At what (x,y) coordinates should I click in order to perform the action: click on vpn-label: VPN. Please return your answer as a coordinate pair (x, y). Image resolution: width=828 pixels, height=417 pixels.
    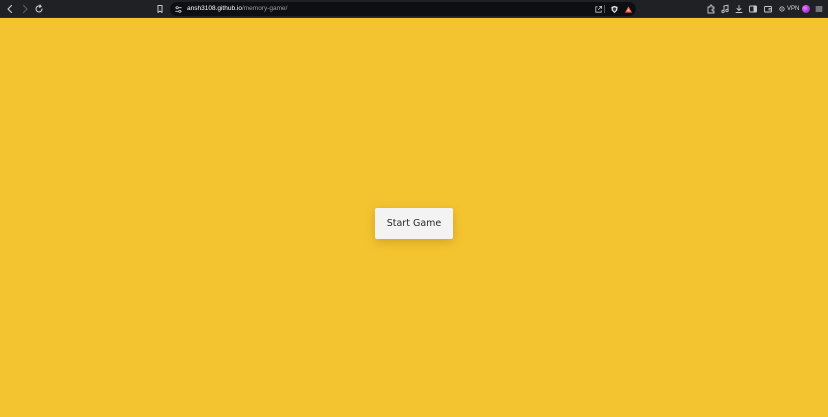
    Looking at the image, I should click on (793, 9).